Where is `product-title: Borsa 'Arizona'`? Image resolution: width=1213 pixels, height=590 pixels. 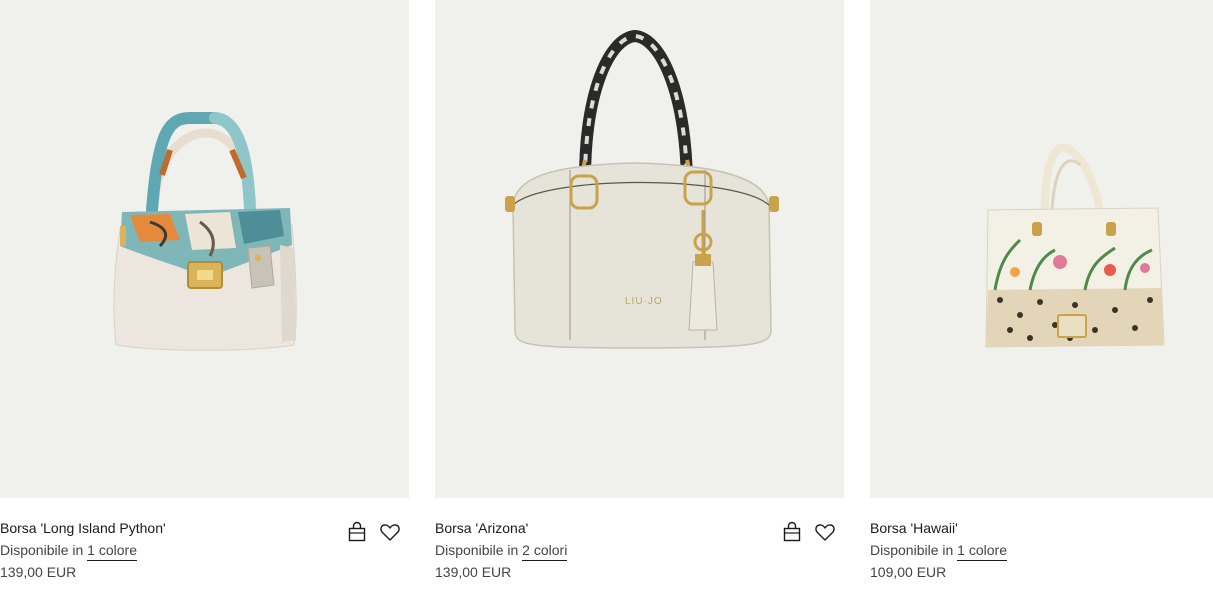
product-title: Borsa 'Arizona' is located at coordinates (481, 528).